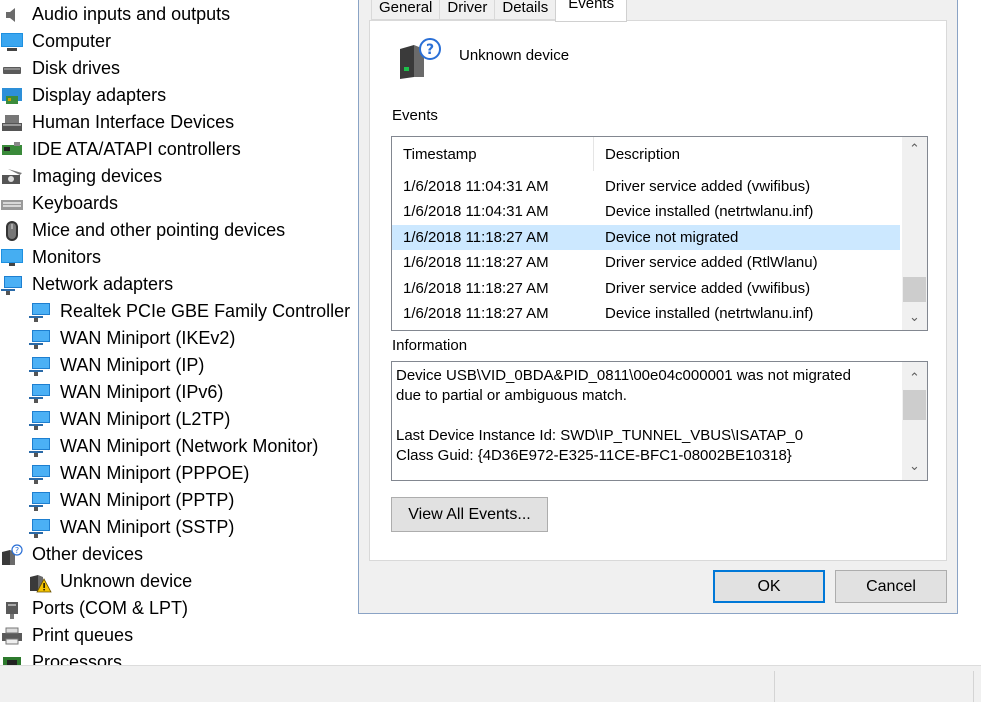  I want to click on cancel-button: Cancel, so click(891, 586).